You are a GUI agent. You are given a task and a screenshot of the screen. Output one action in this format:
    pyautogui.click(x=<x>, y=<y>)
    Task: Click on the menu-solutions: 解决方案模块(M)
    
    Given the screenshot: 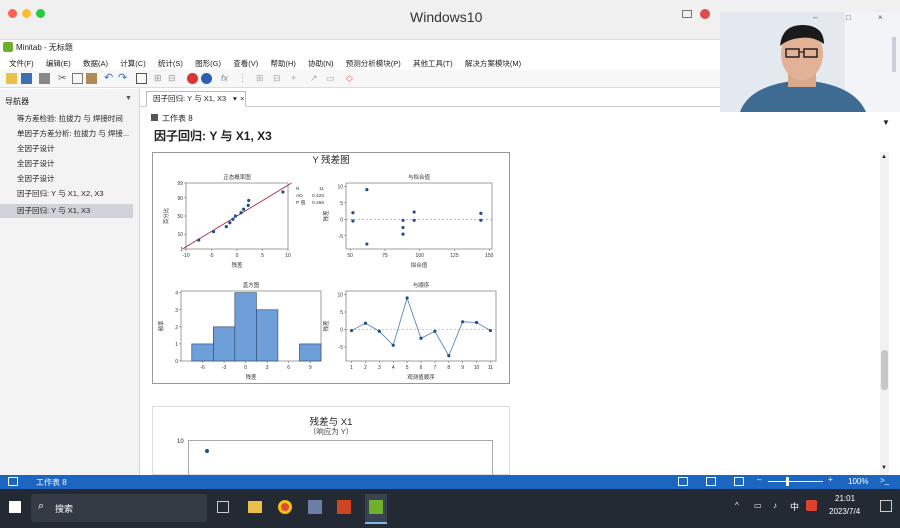 What is the action you would take?
    pyautogui.click(x=493, y=63)
    